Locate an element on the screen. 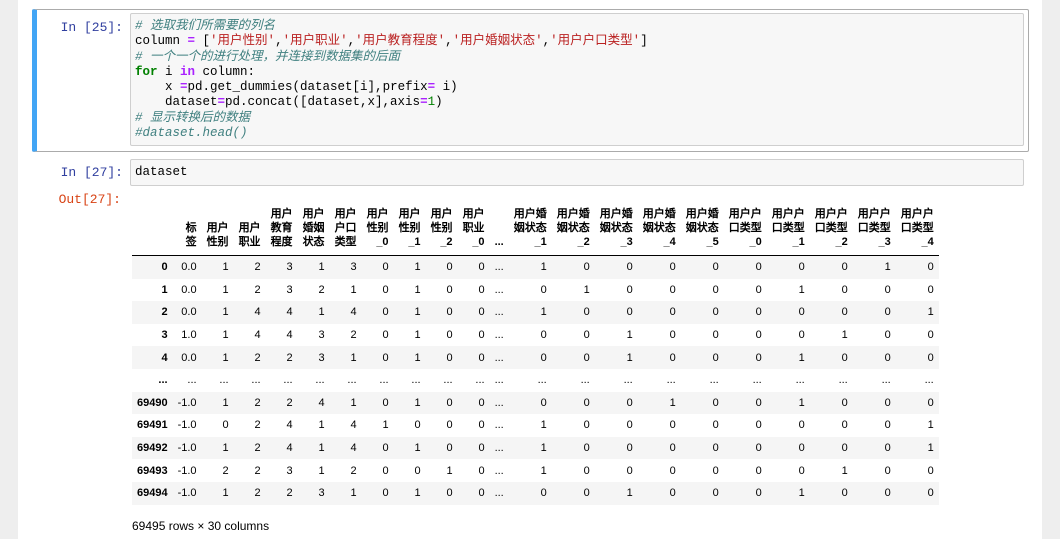  row-index: 3 is located at coordinates (164, 335).